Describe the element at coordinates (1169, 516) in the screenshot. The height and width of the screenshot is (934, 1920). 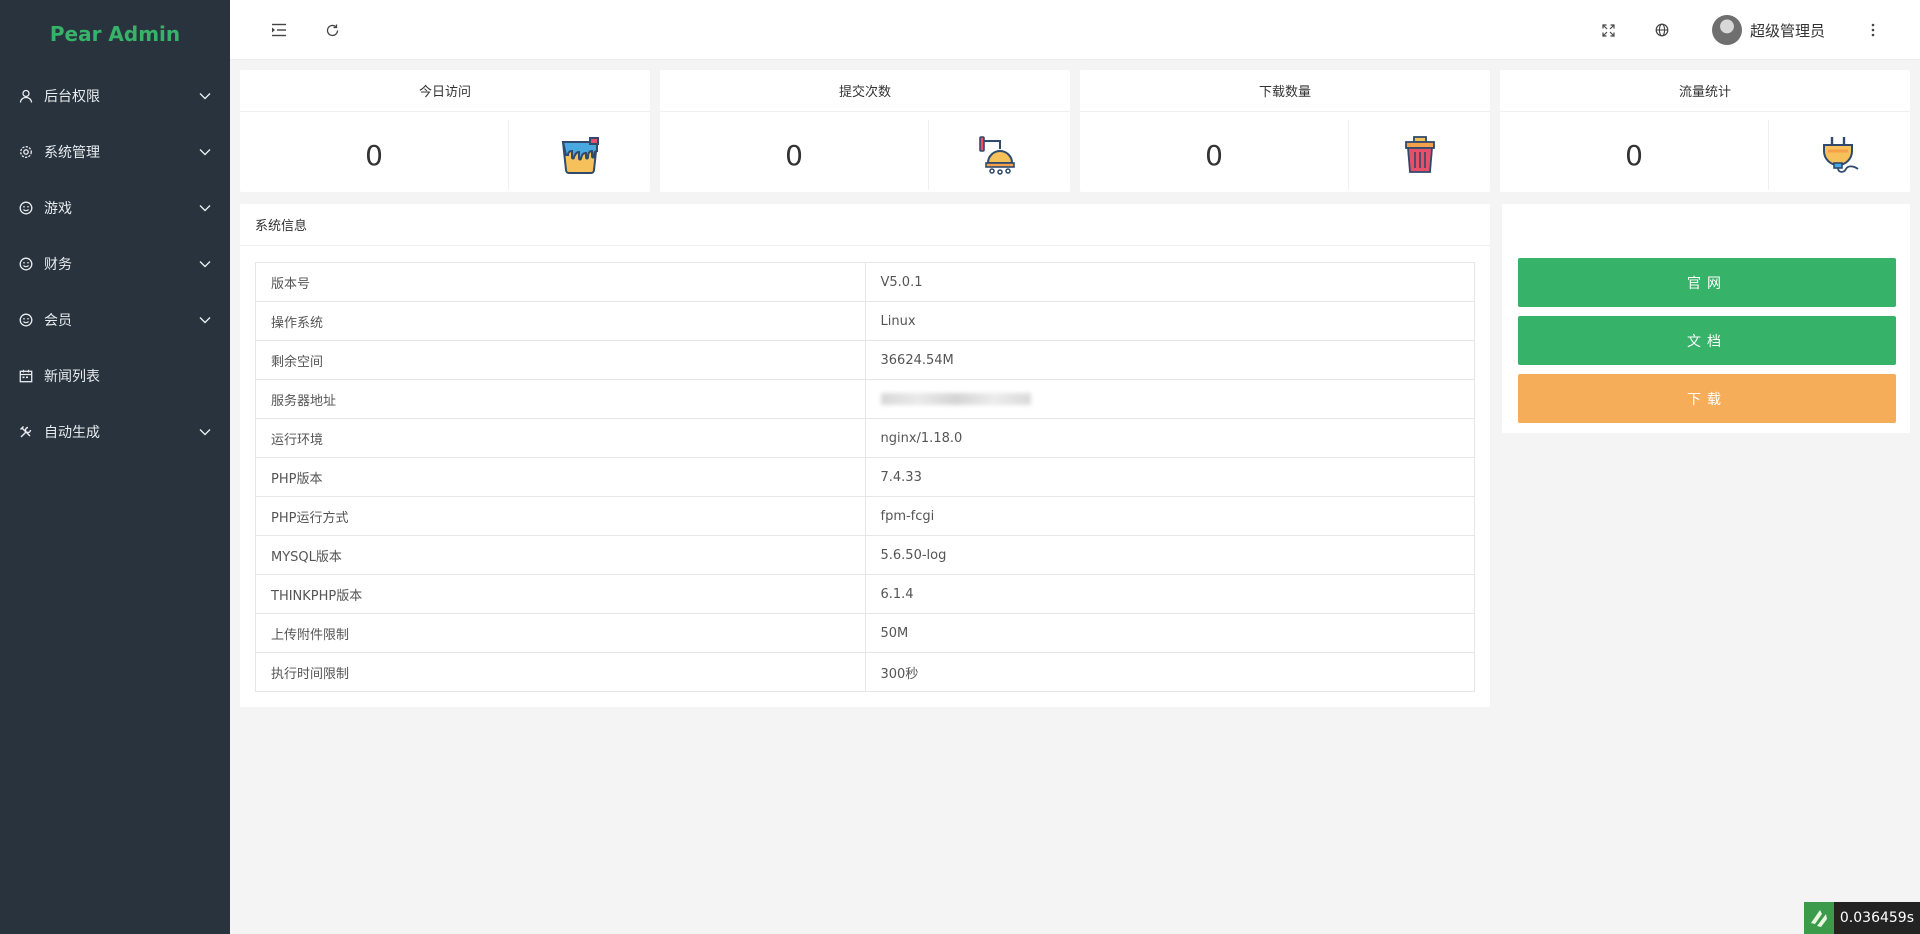
I see `info-value: fpm-fcgi` at that location.